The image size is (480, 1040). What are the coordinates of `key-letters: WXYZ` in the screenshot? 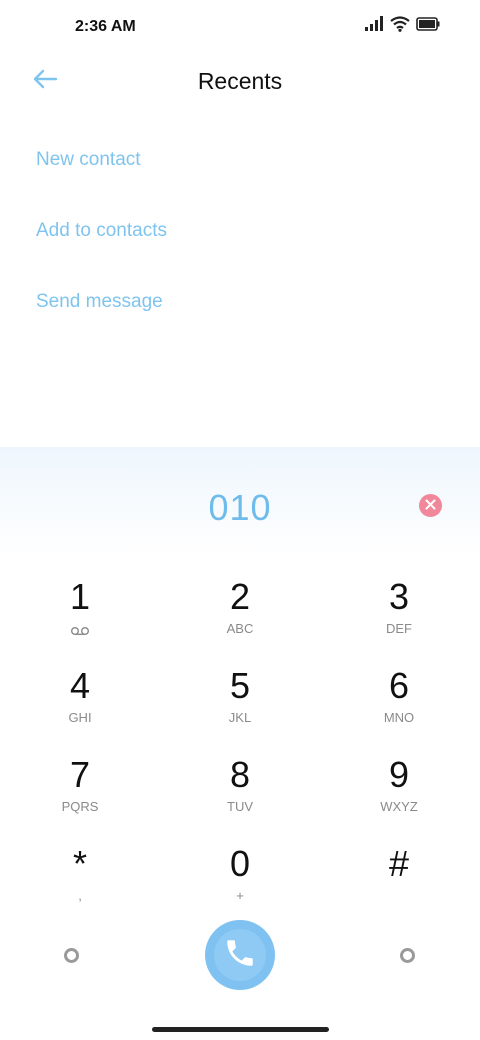 It's located at (399, 806).